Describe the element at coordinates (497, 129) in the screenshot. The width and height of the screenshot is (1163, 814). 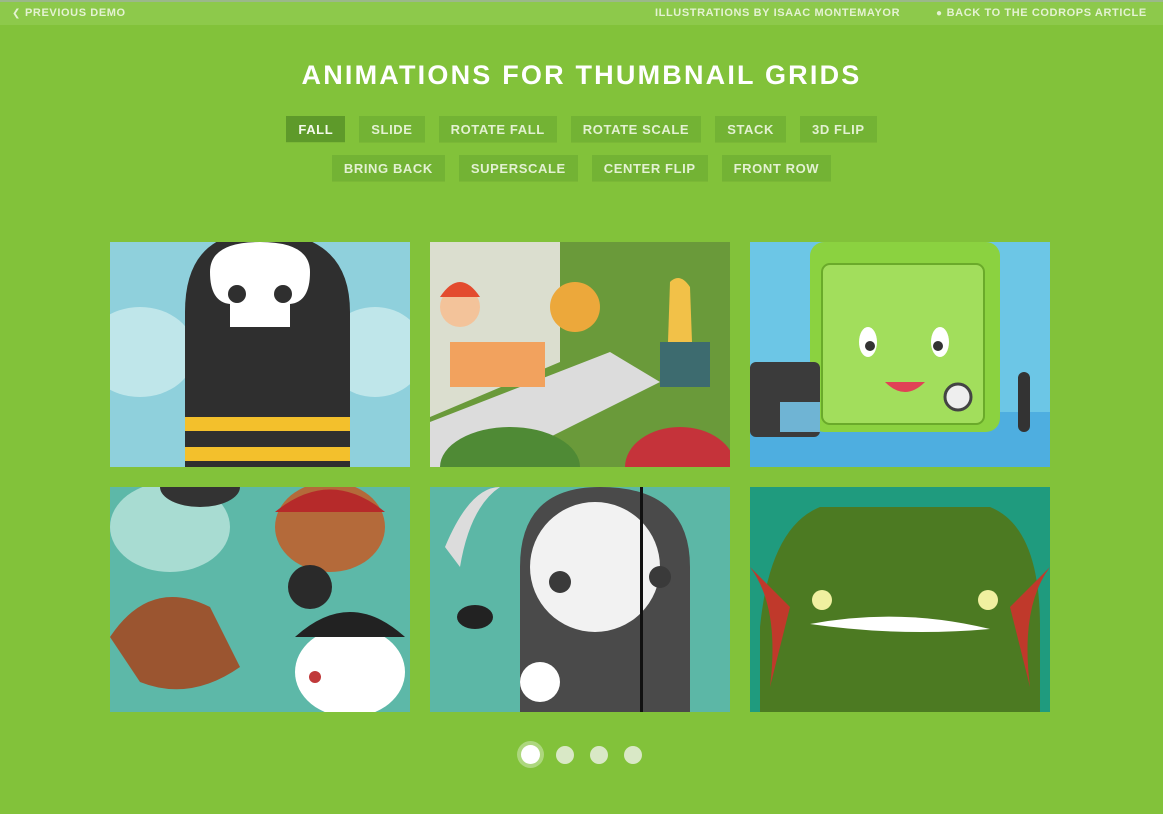
I see `effect-rotate-fall-button: ROTATE FALL` at that location.